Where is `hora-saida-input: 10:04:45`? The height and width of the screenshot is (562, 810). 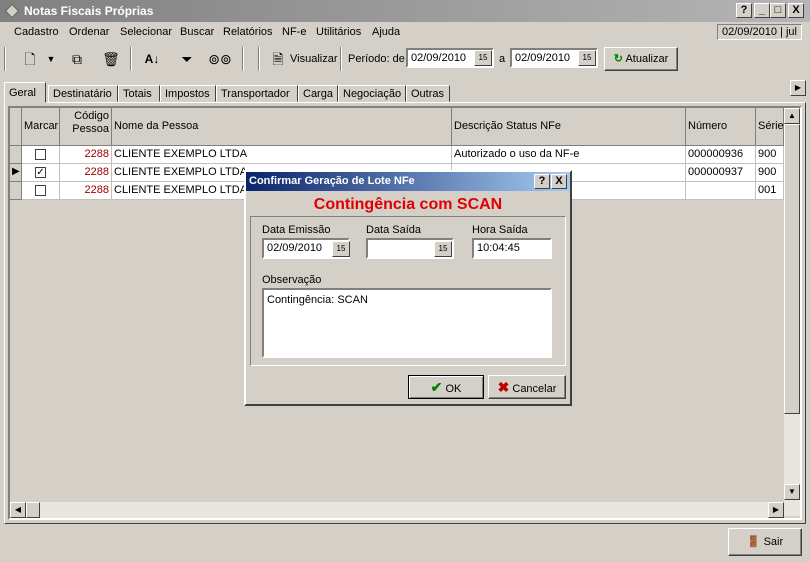 hora-saida-input: 10:04:45 is located at coordinates (512, 248).